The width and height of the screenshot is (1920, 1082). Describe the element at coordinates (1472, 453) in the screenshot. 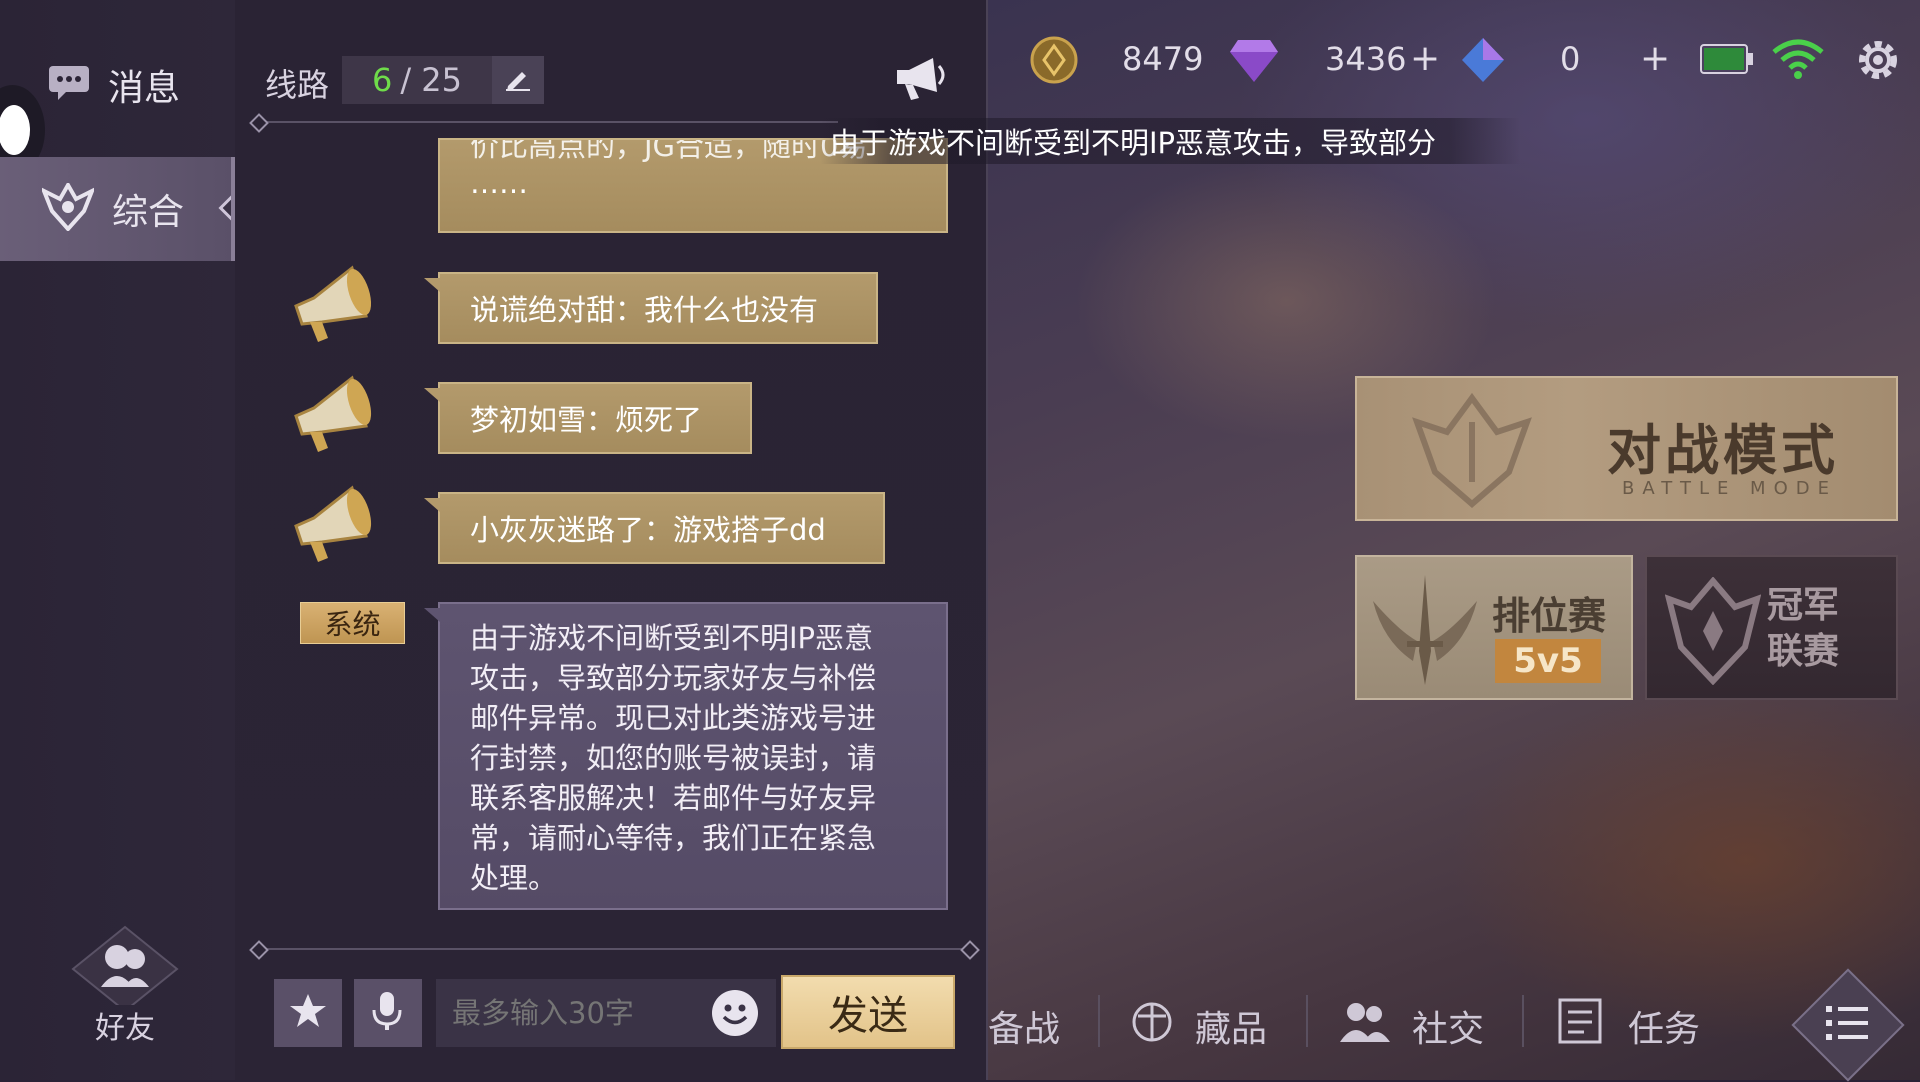

I see `battle-crest-icon` at that location.